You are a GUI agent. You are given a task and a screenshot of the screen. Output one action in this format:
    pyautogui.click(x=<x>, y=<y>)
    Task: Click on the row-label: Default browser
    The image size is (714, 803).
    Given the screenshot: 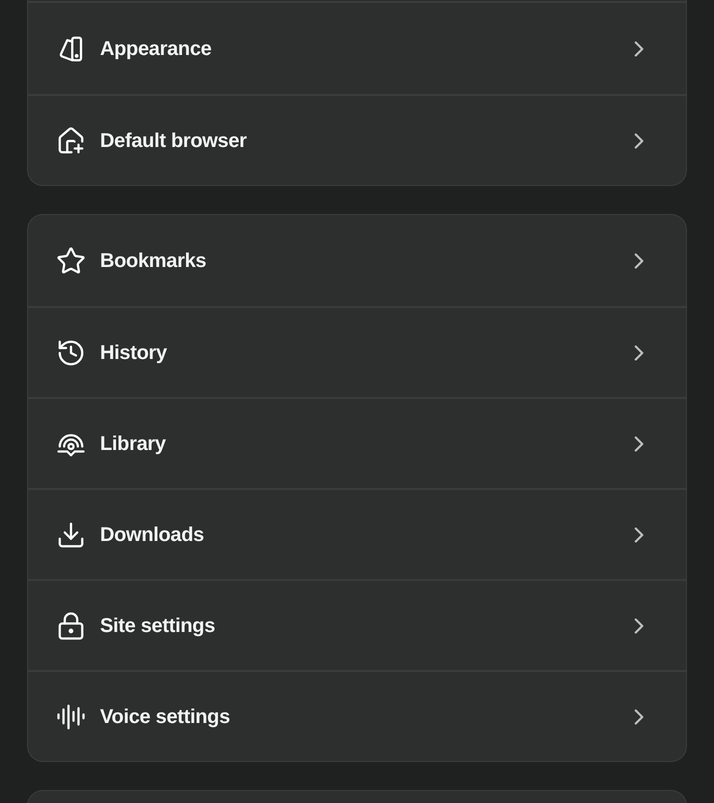 What is the action you would take?
    pyautogui.click(x=174, y=141)
    